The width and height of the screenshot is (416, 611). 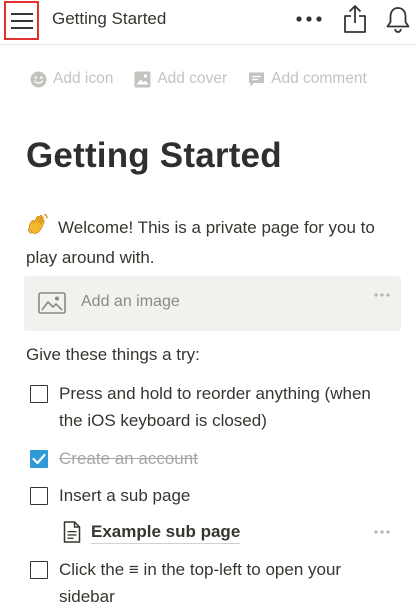 I want to click on top-bar: Getting Started, so click(x=208, y=21).